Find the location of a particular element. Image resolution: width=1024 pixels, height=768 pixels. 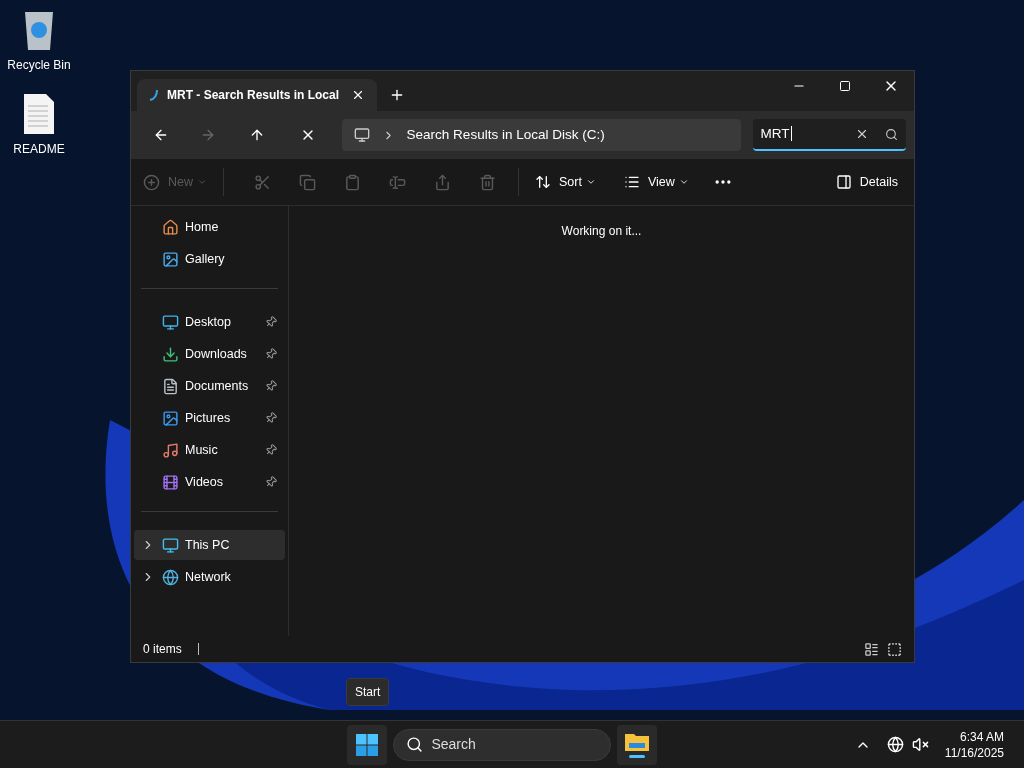

plus-circle-icon is located at coordinates (151, 182).